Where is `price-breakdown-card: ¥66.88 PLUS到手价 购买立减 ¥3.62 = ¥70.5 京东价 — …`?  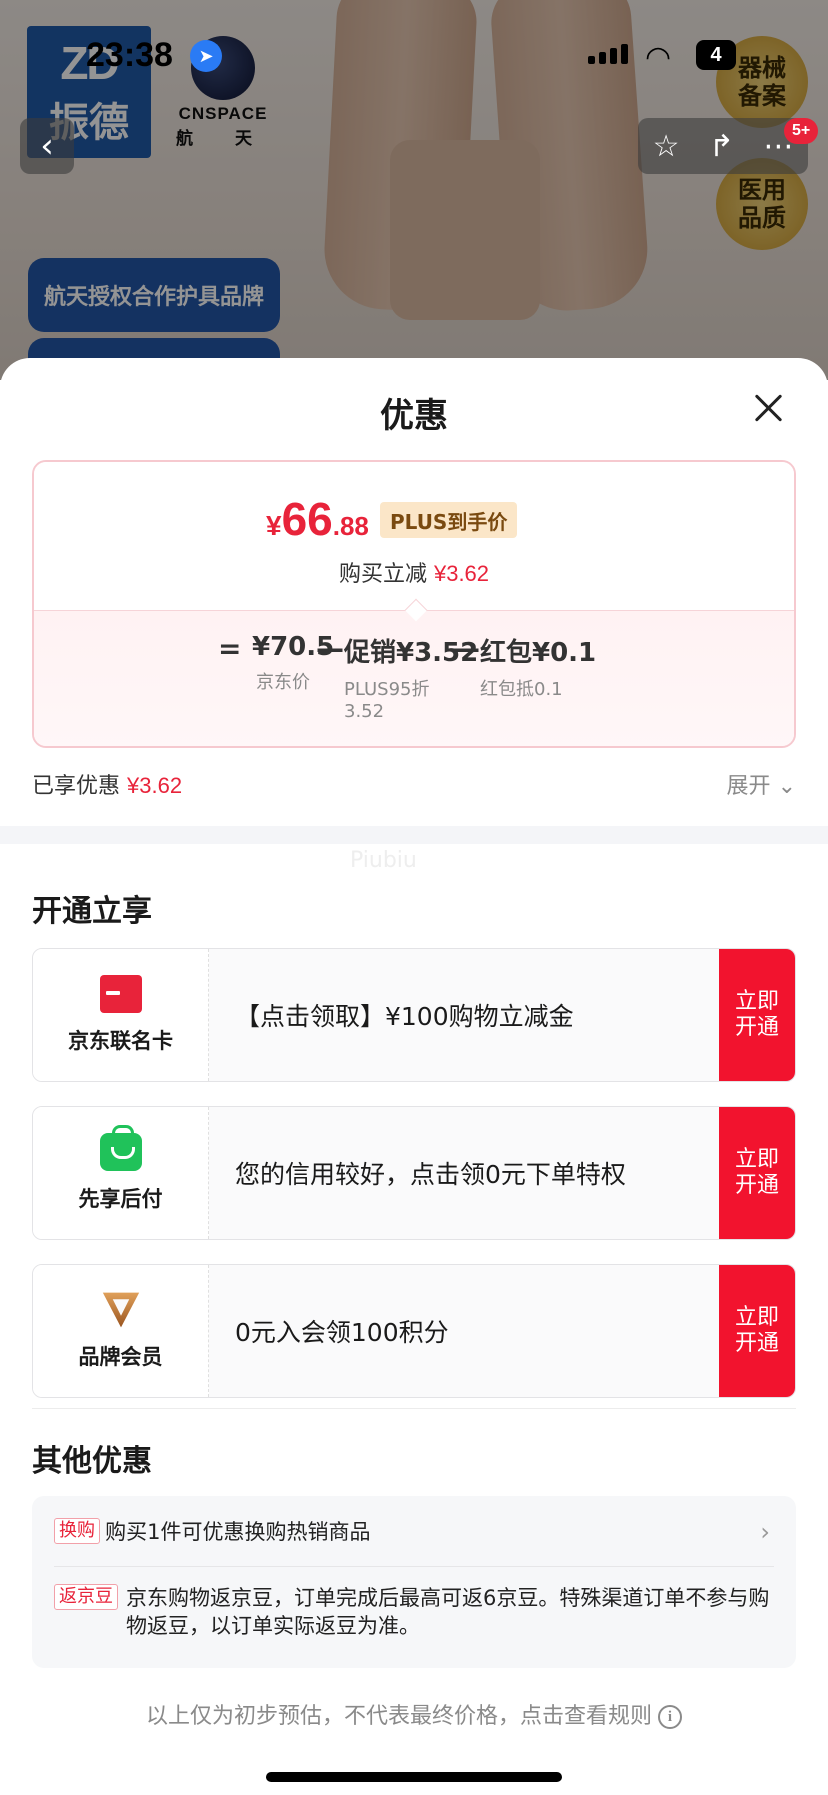
price-breakdown-card: ¥66.88 PLUS到手价 购买立减 ¥3.62 = ¥70.5 京东价 — … is located at coordinates (414, 604).